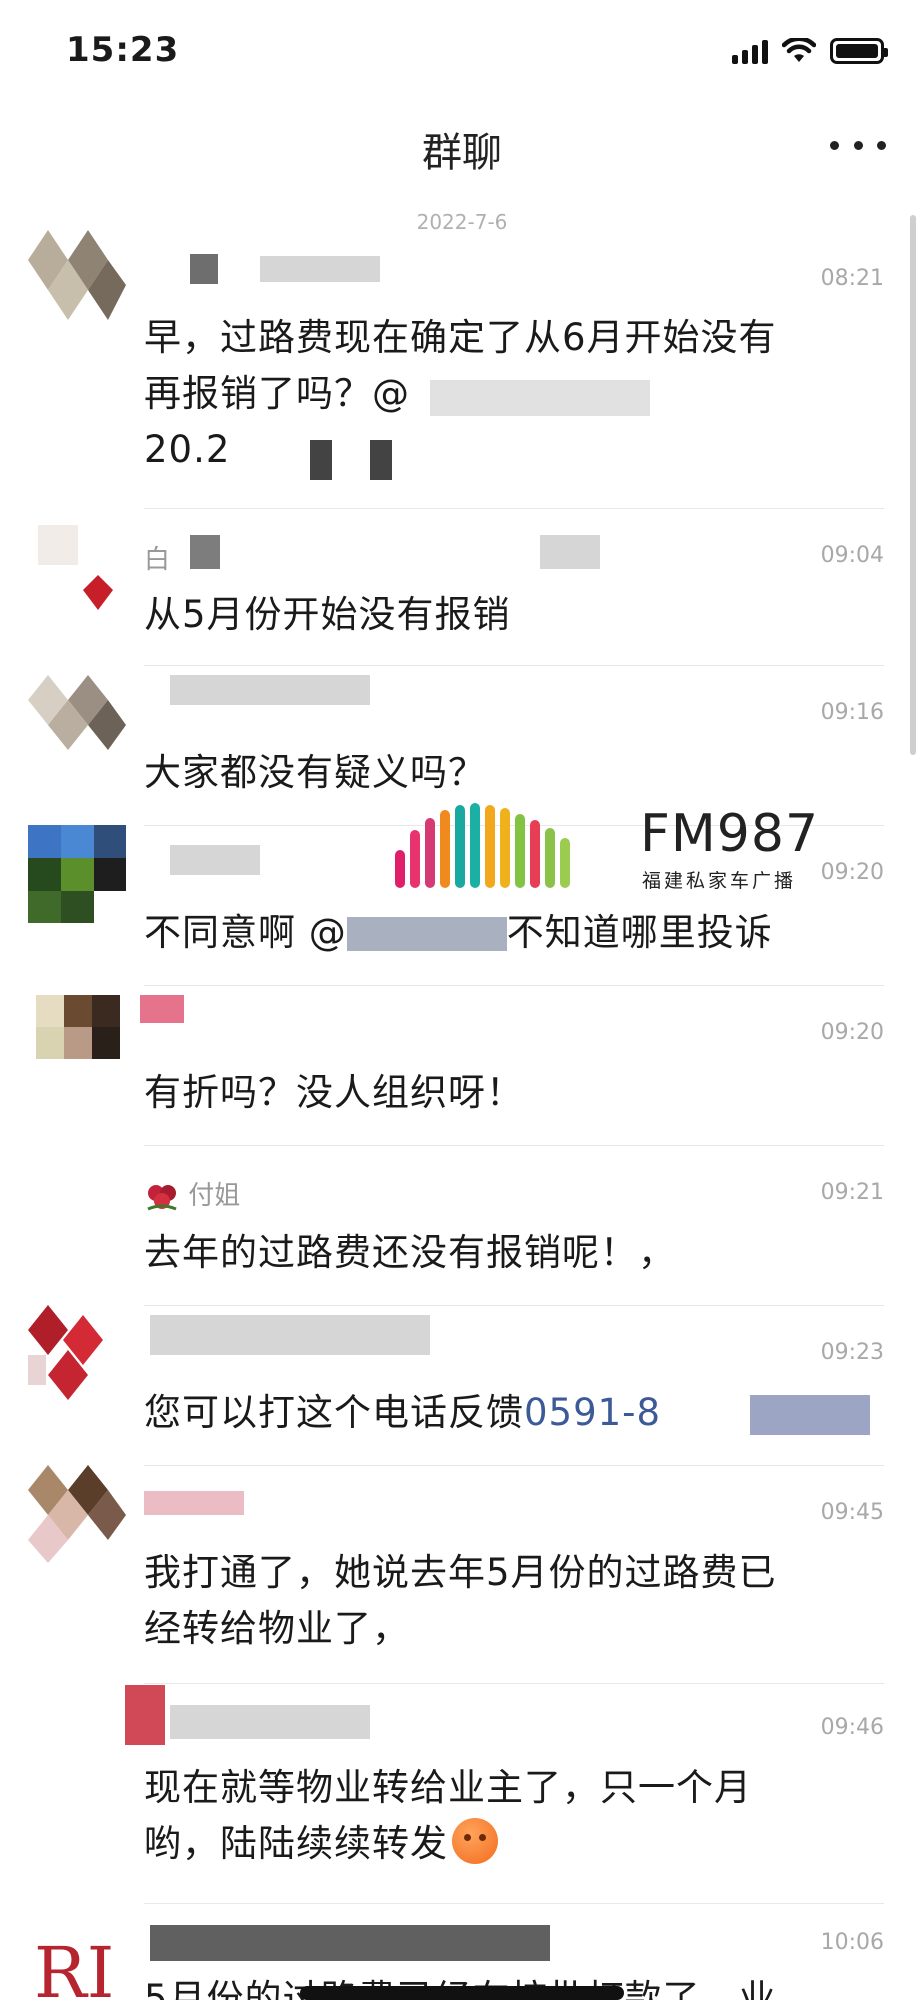 The image size is (924, 2000). I want to click on message-time: 09:04, so click(852, 555).